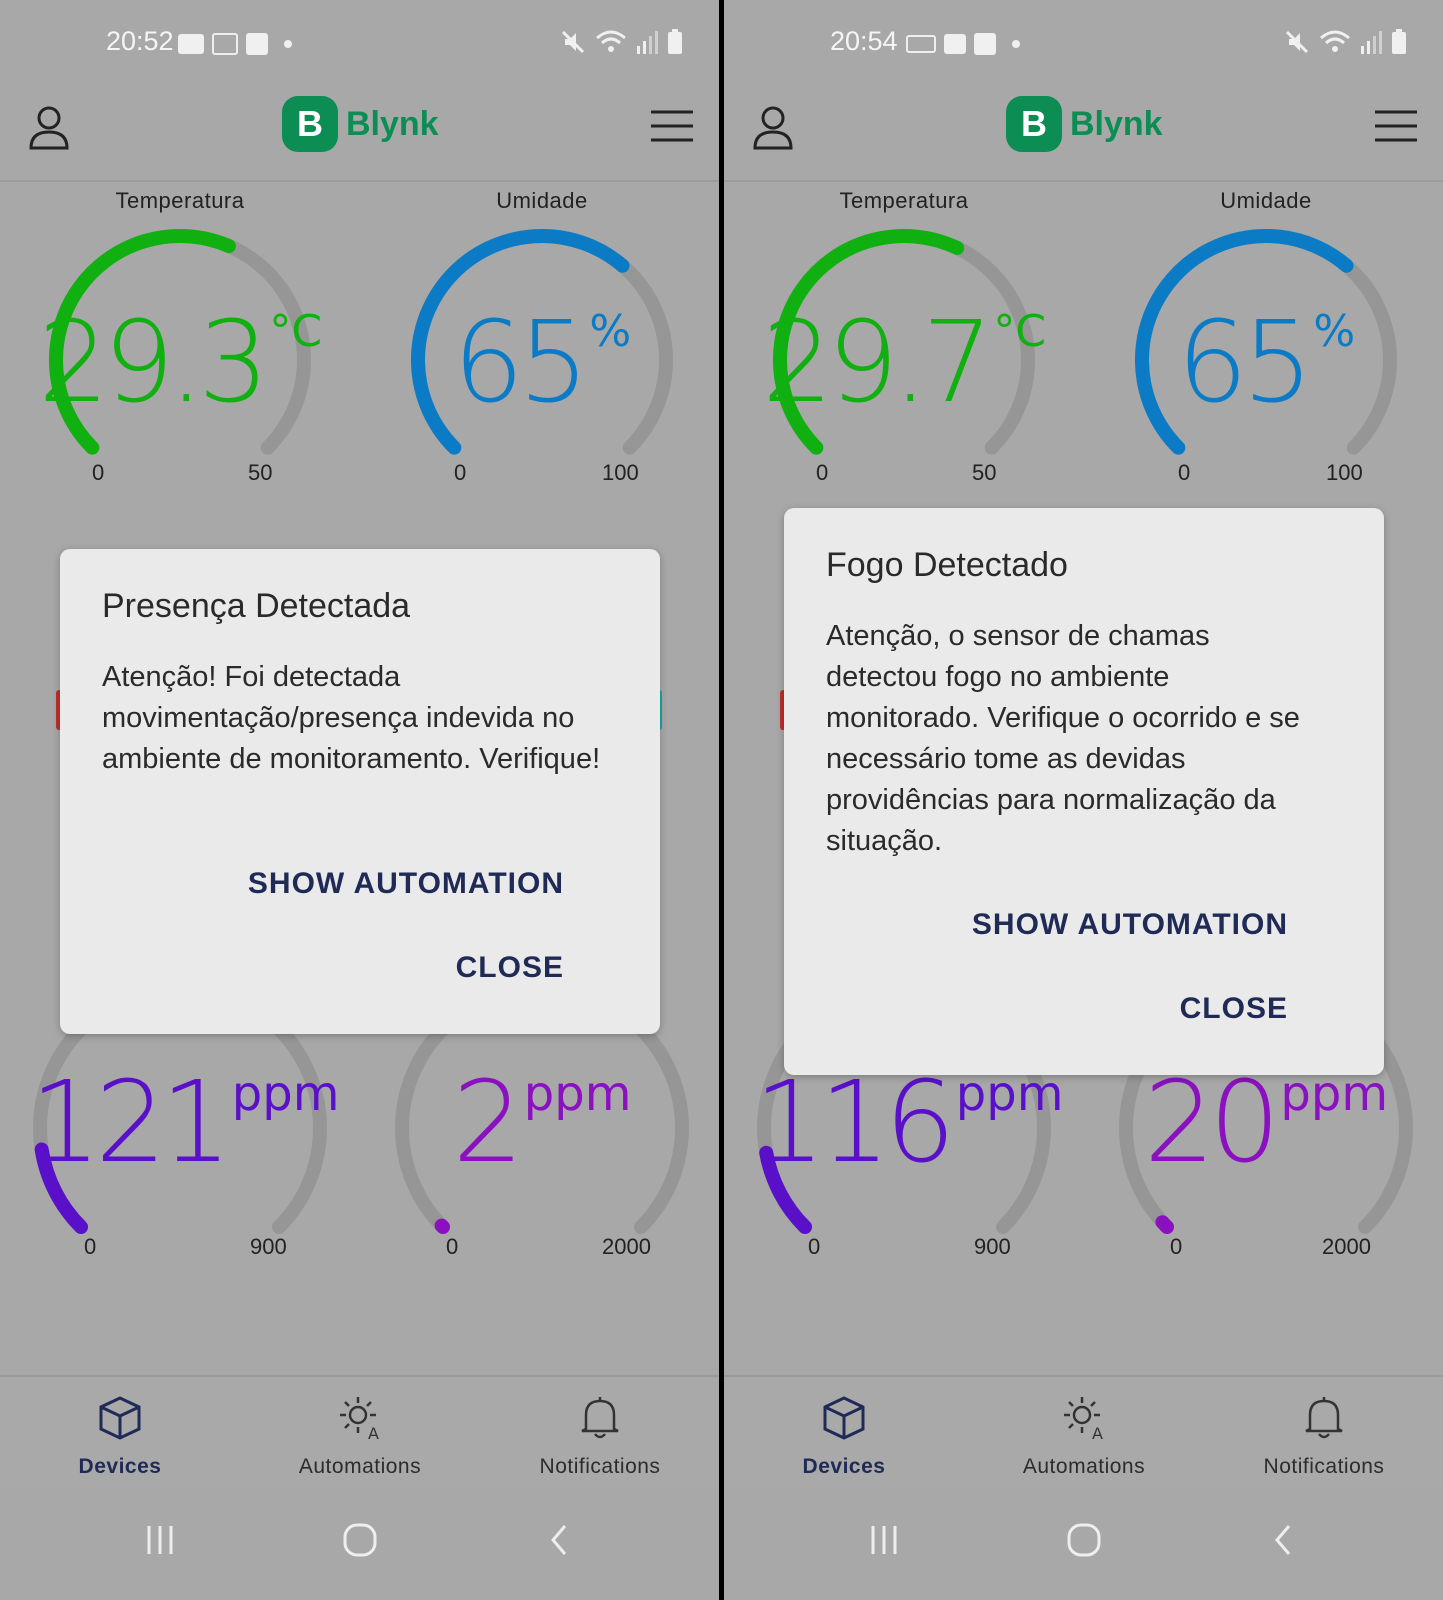 The height and width of the screenshot is (1600, 1443). I want to click on gauge-value: 65%, so click(542, 363).